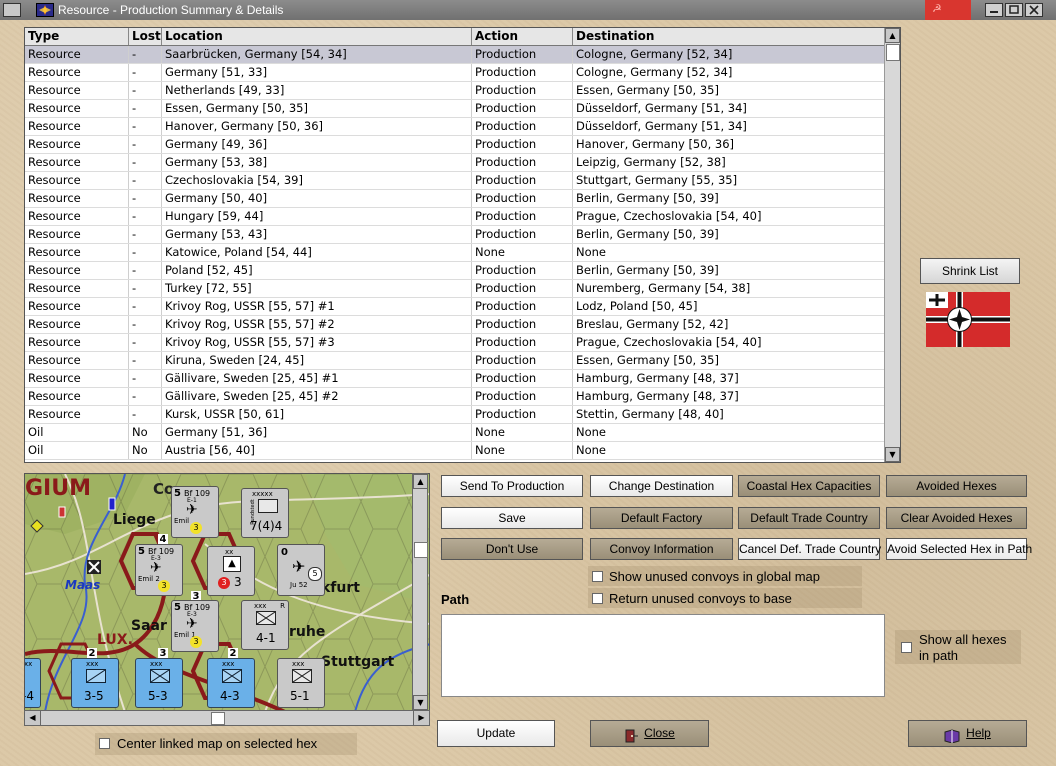 This screenshot has width=1056, height=766. Describe the element at coordinates (729, 36) in the screenshot. I see `header-destination: Destination` at that location.